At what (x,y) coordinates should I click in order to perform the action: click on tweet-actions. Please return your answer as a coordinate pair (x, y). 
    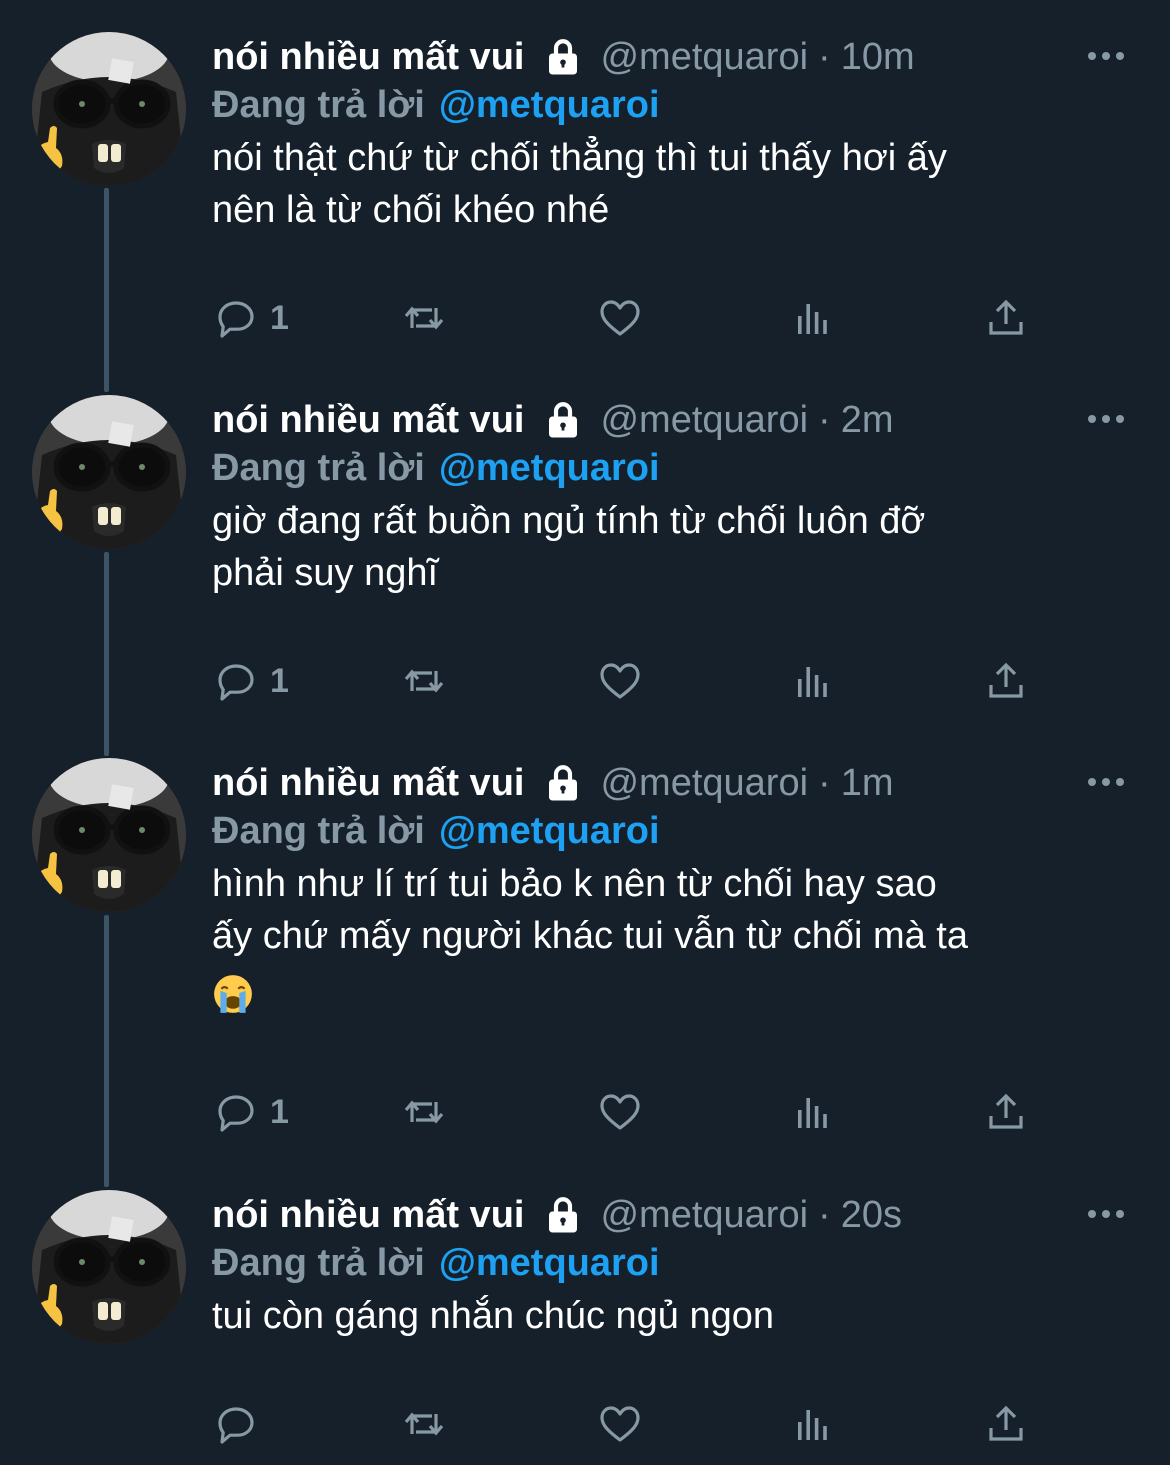
    Looking at the image, I should click on (632, 1424).